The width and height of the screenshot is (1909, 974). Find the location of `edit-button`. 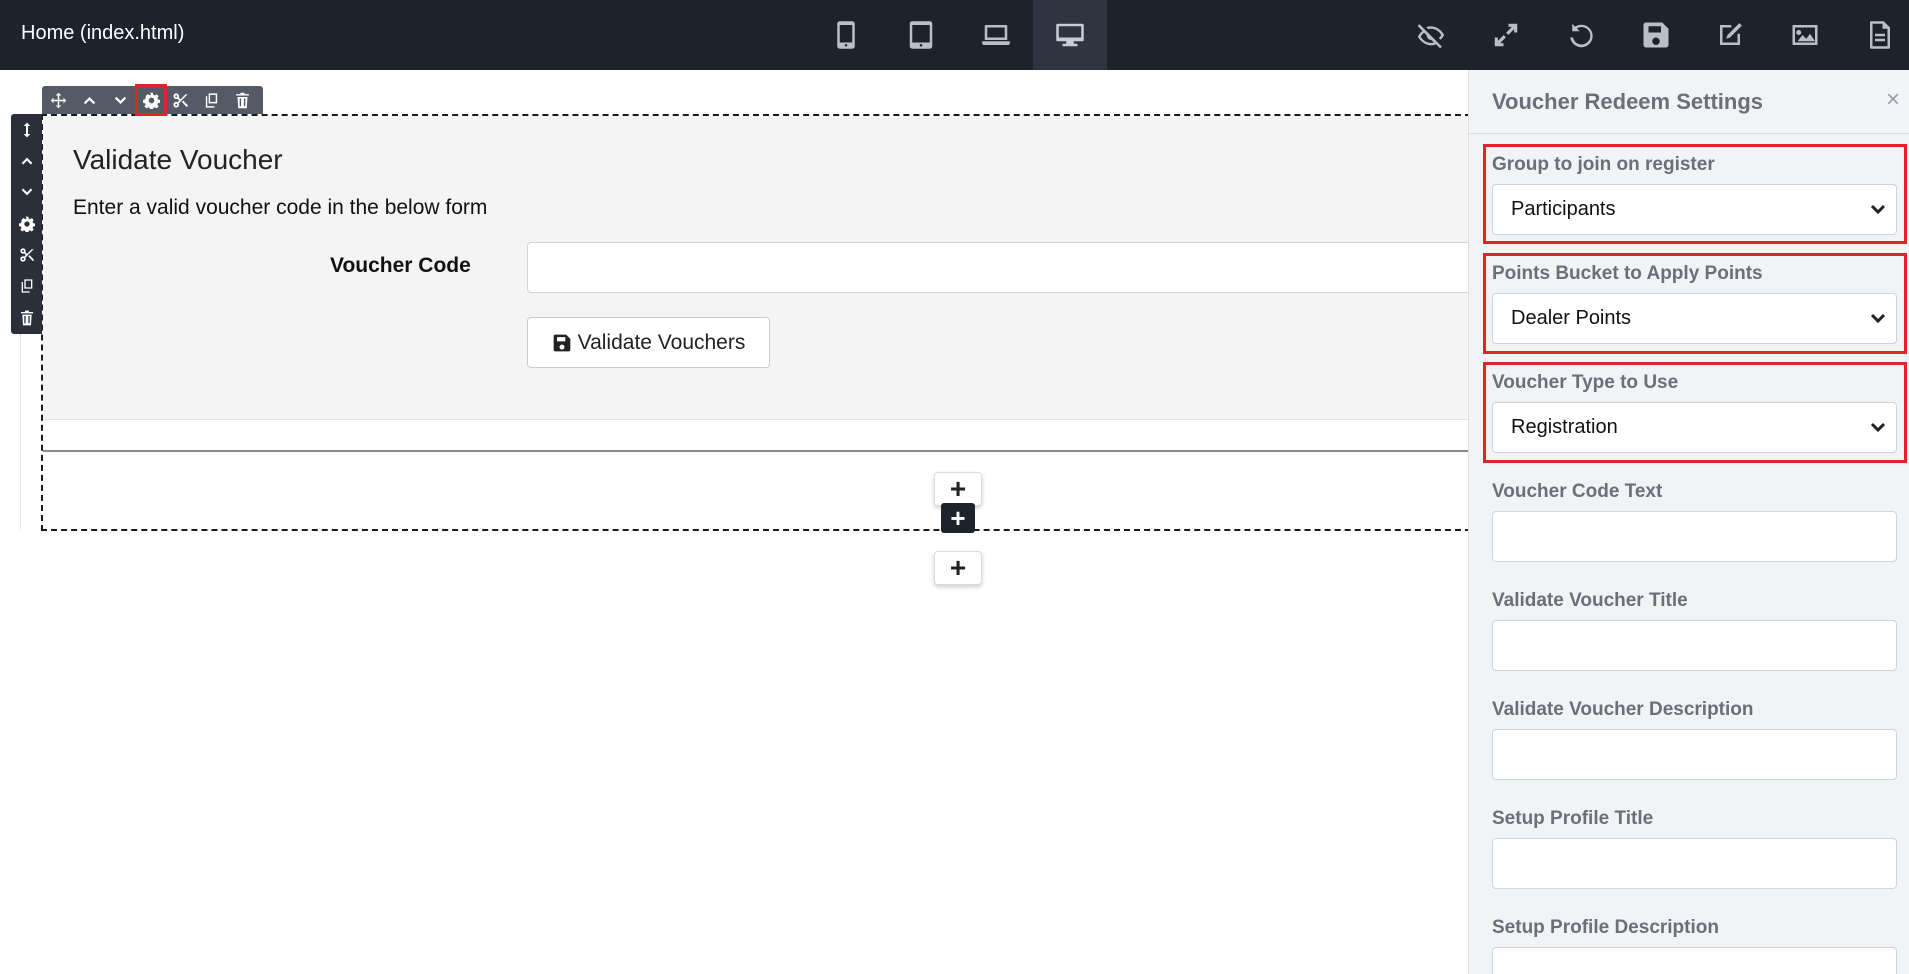

edit-button is located at coordinates (1730, 35).